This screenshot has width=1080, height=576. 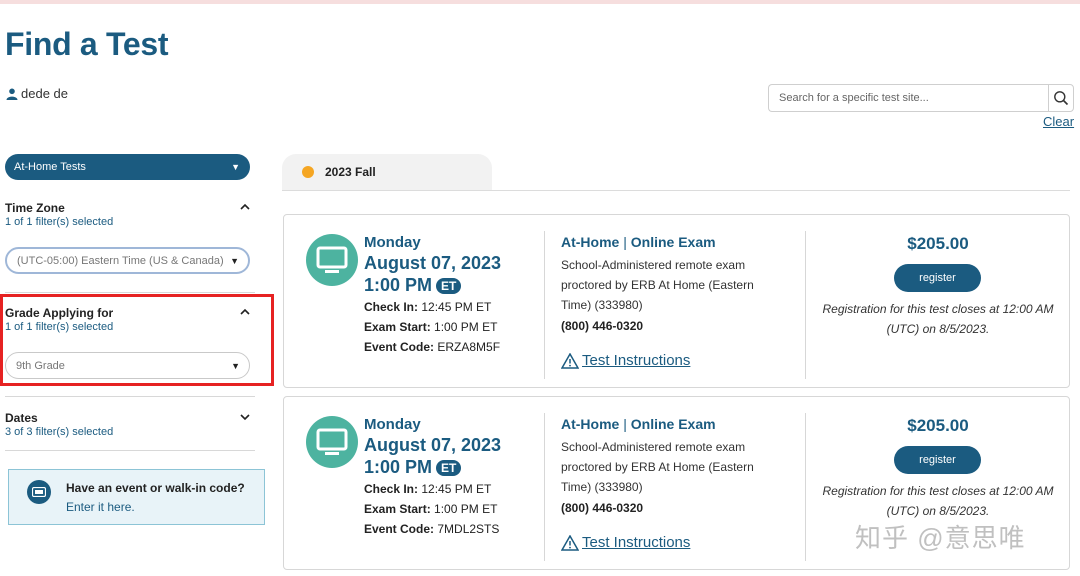 What do you see at coordinates (127, 167) in the screenshot?
I see `test-type-select: At-Home Tests ▼` at bounding box center [127, 167].